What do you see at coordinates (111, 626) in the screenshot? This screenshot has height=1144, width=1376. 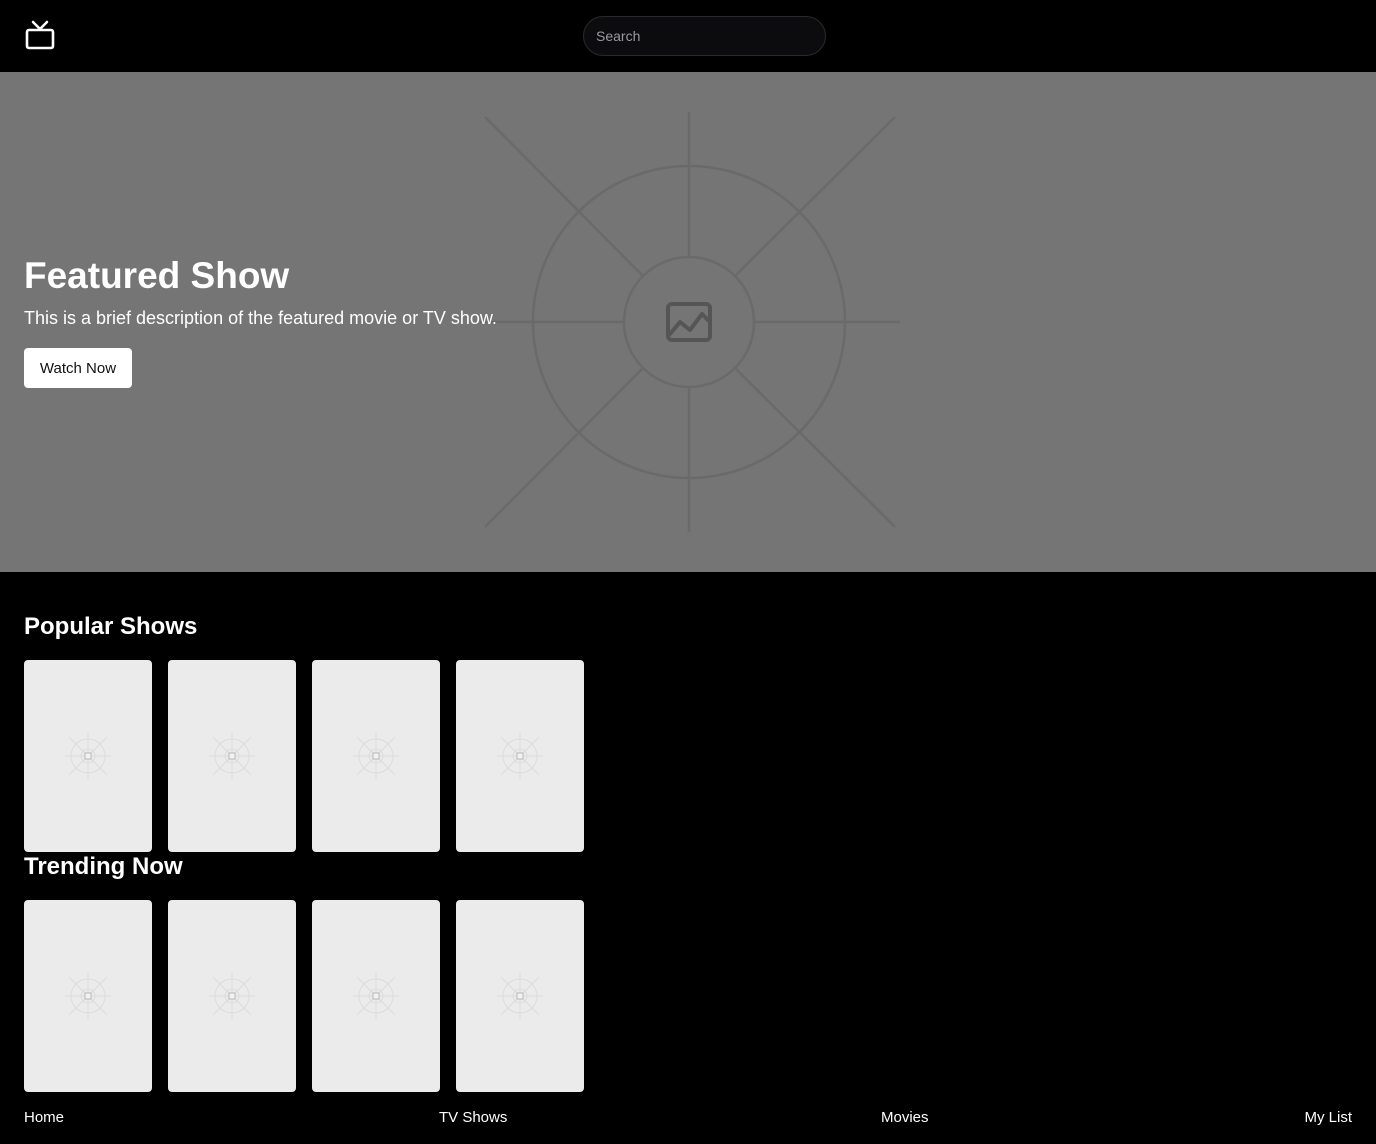 I see `section-title-popular: Popular Shows` at bounding box center [111, 626].